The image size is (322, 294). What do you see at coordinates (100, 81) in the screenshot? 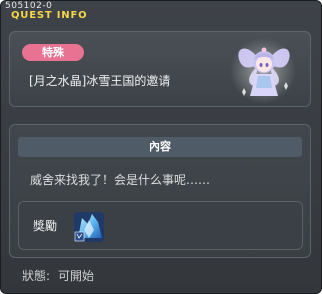
I see `quest-title: [月之水晶]冰雪王国的邀请` at bounding box center [100, 81].